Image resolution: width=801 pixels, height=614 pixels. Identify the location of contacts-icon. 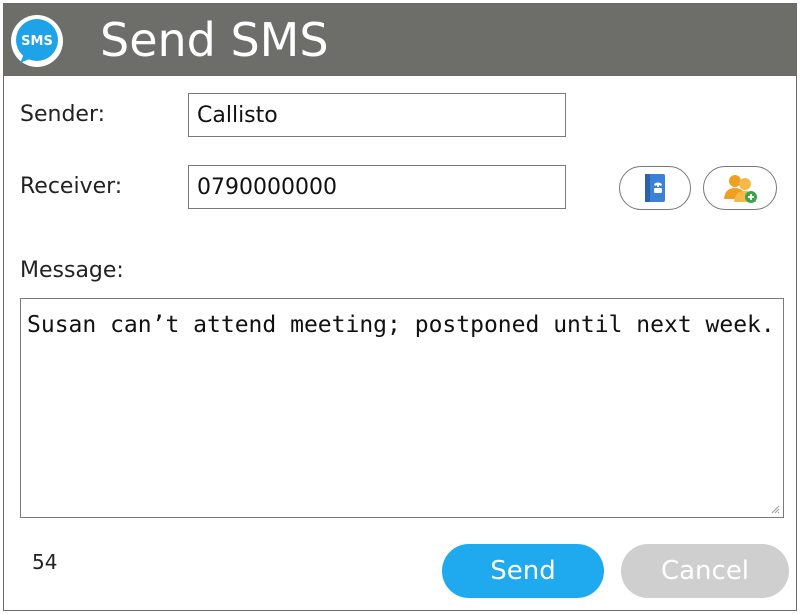
(740, 189).